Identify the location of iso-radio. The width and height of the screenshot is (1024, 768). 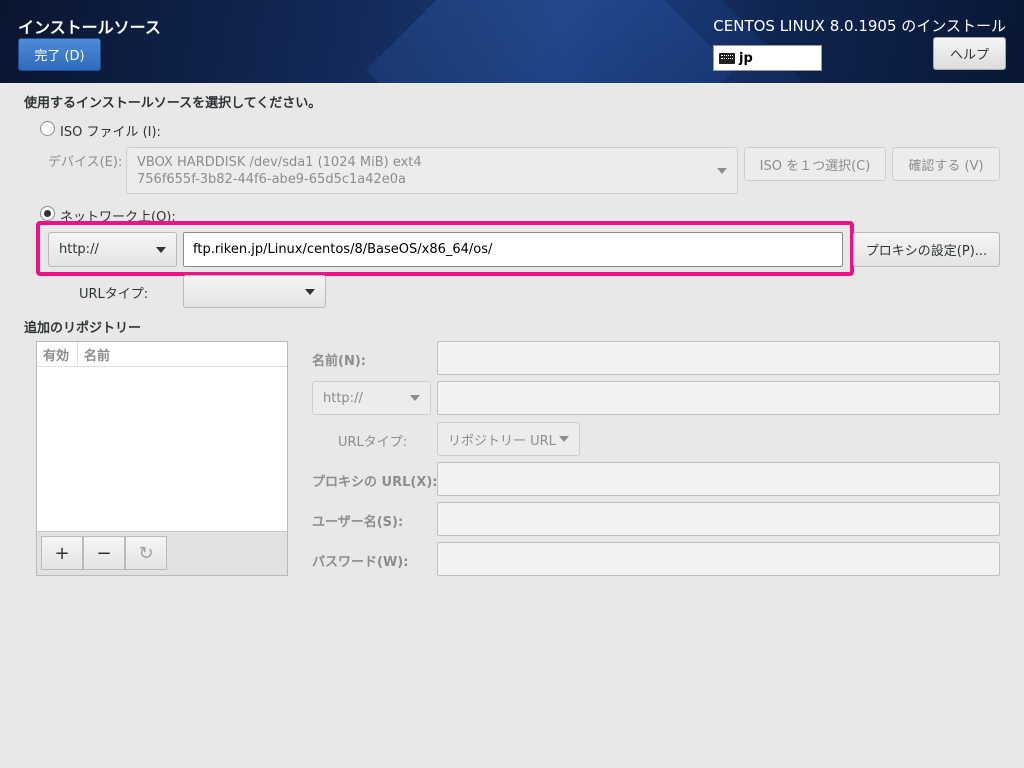
(47, 128).